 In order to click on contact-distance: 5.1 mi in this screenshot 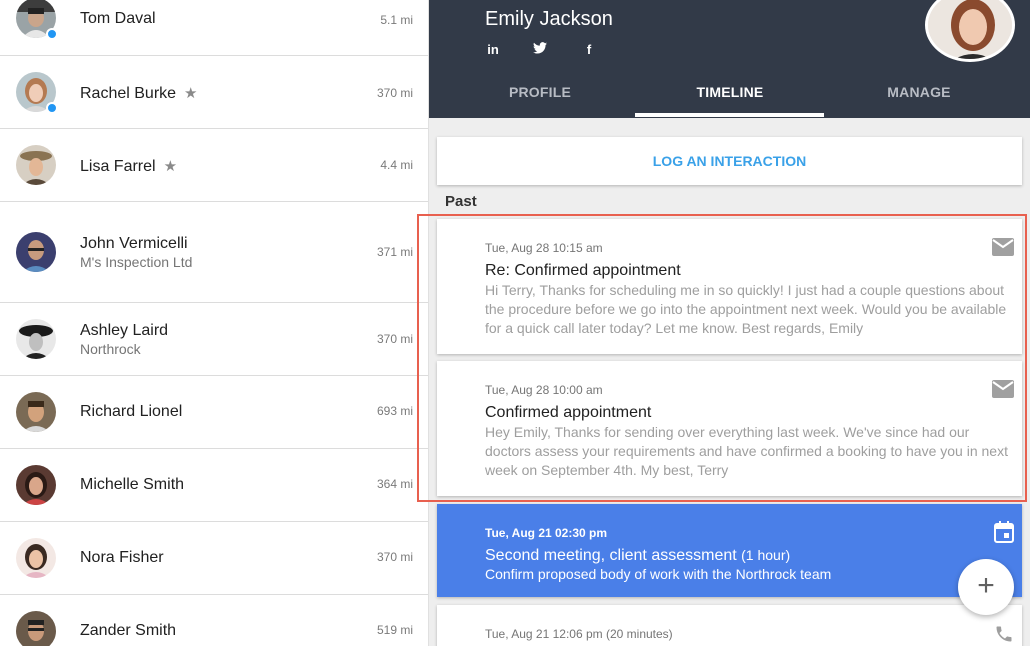, I will do `click(396, 20)`.